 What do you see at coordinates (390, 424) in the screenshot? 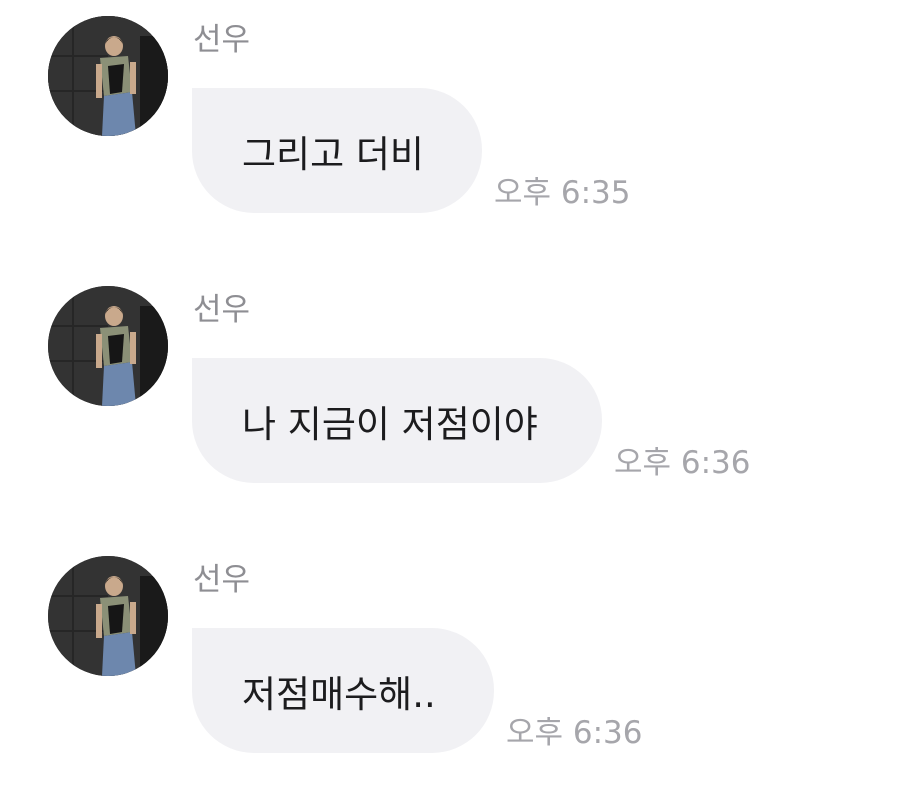
I see `message-text: 나 지금이 저점이야` at bounding box center [390, 424].